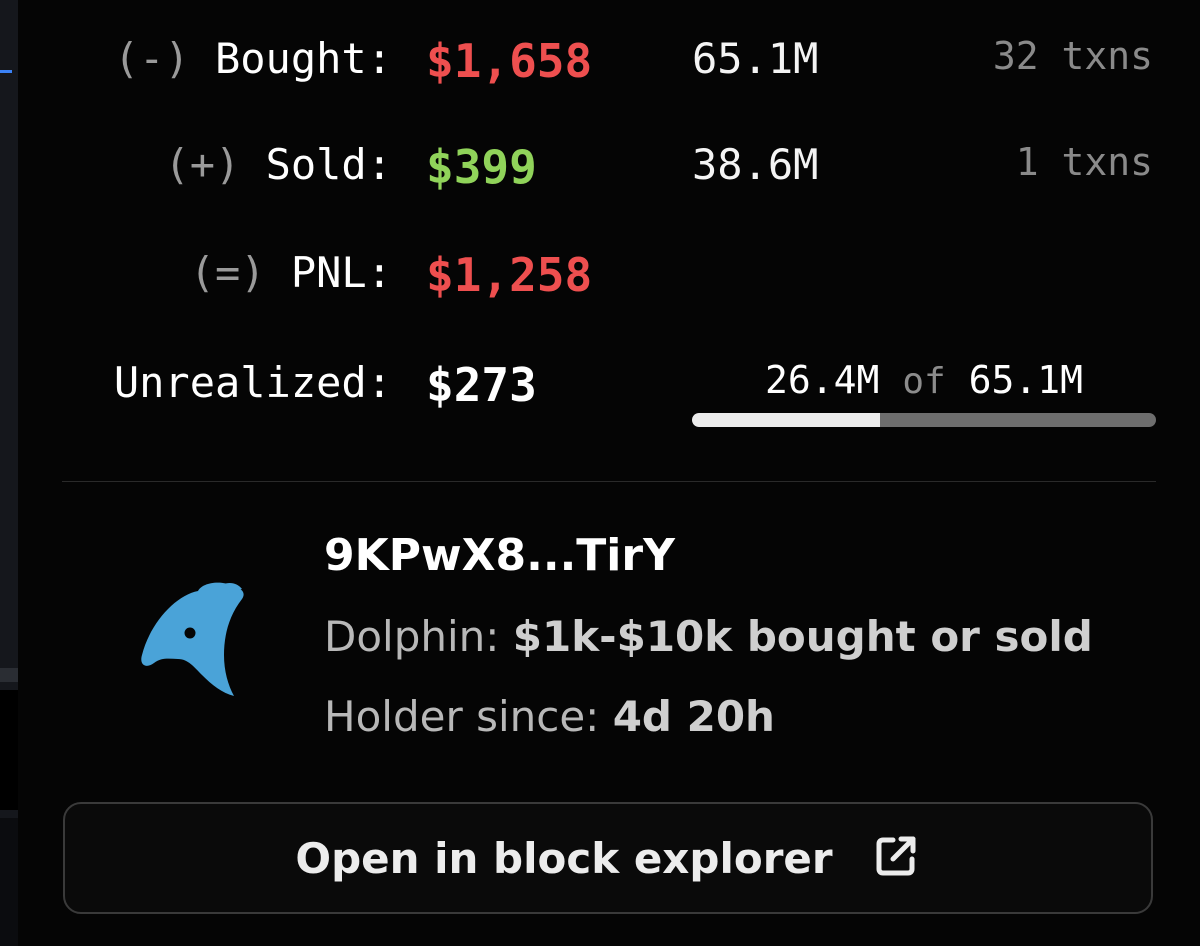 This screenshot has width=1200, height=946. Describe the element at coordinates (328, 164) in the screenshot. I see `sold-label-text: Sold:` at that location.